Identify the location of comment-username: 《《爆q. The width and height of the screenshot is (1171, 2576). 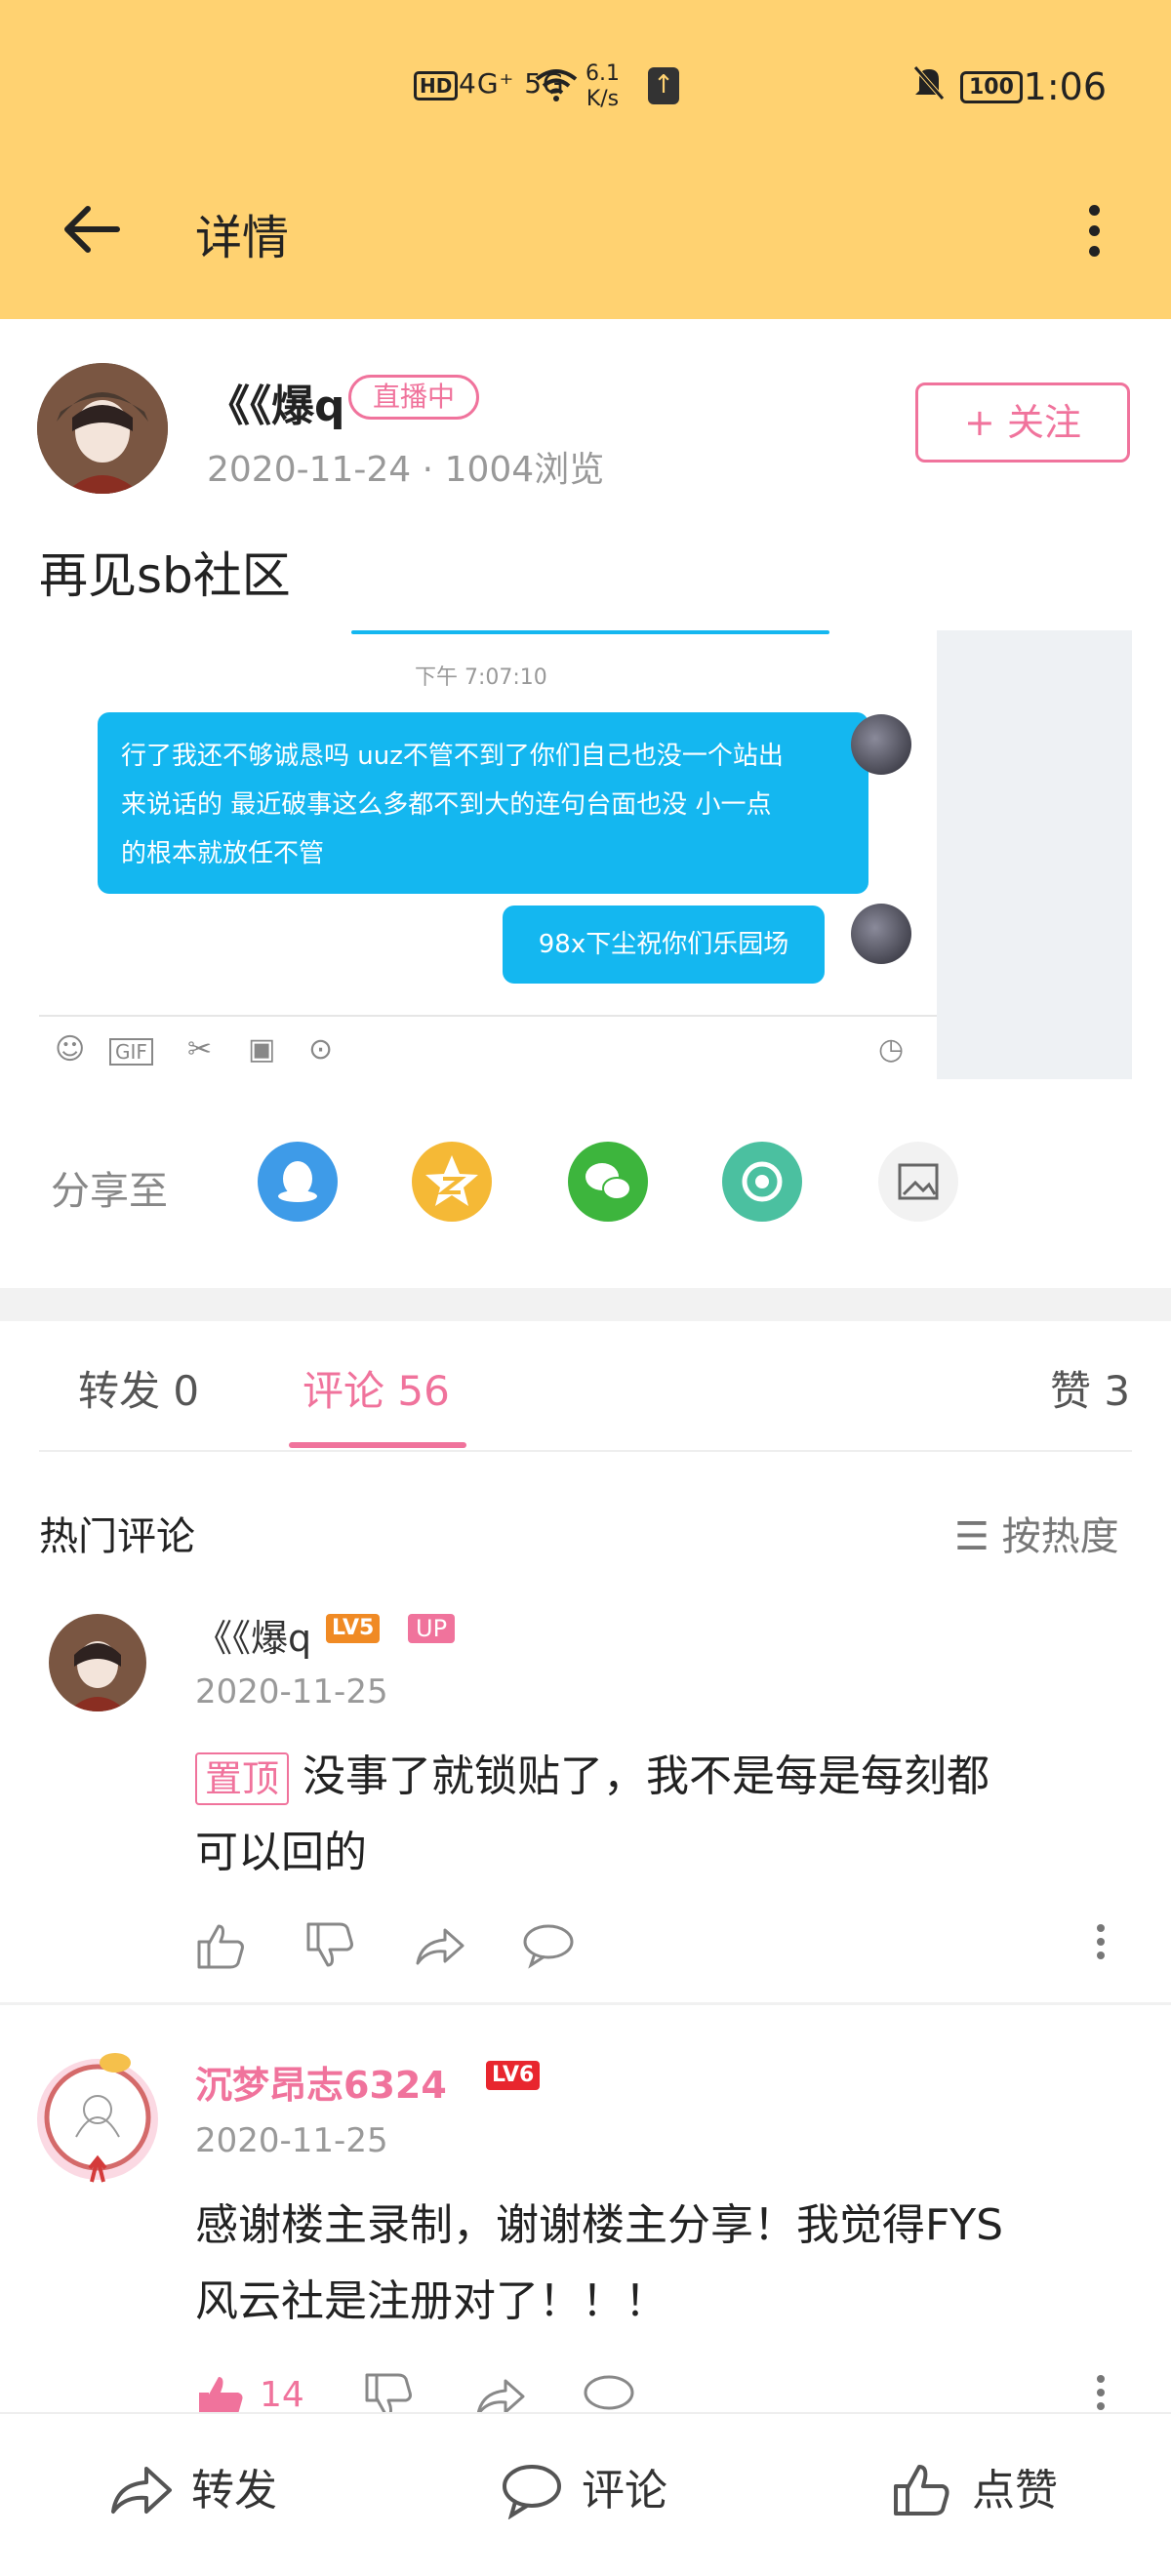
(253, 1635).